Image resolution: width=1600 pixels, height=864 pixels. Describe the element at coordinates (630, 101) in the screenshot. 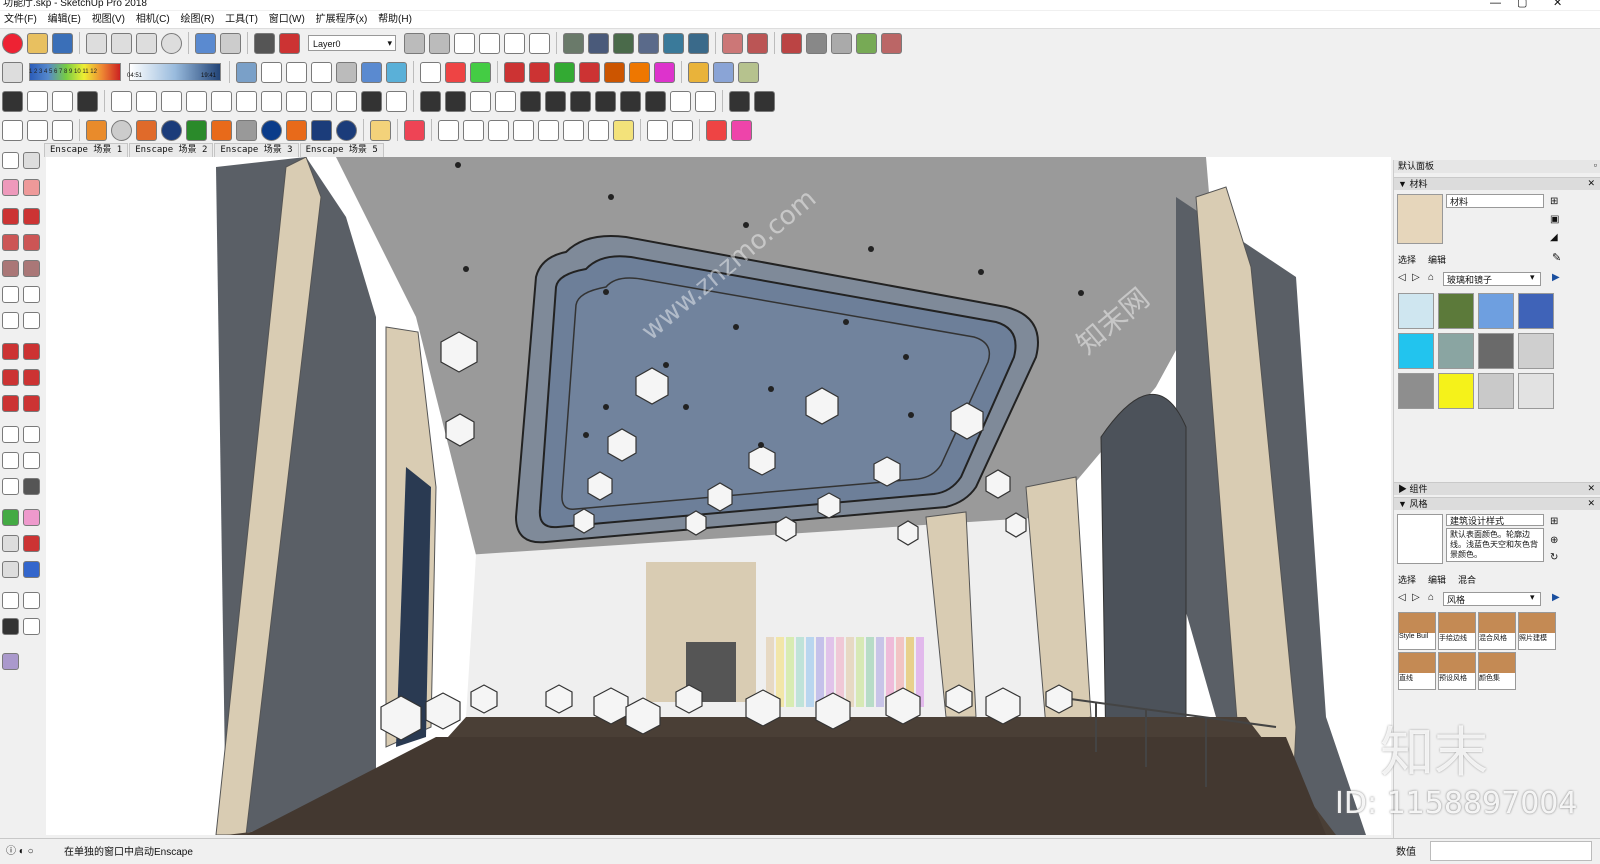

I see `grid-dots-icon` at that location.